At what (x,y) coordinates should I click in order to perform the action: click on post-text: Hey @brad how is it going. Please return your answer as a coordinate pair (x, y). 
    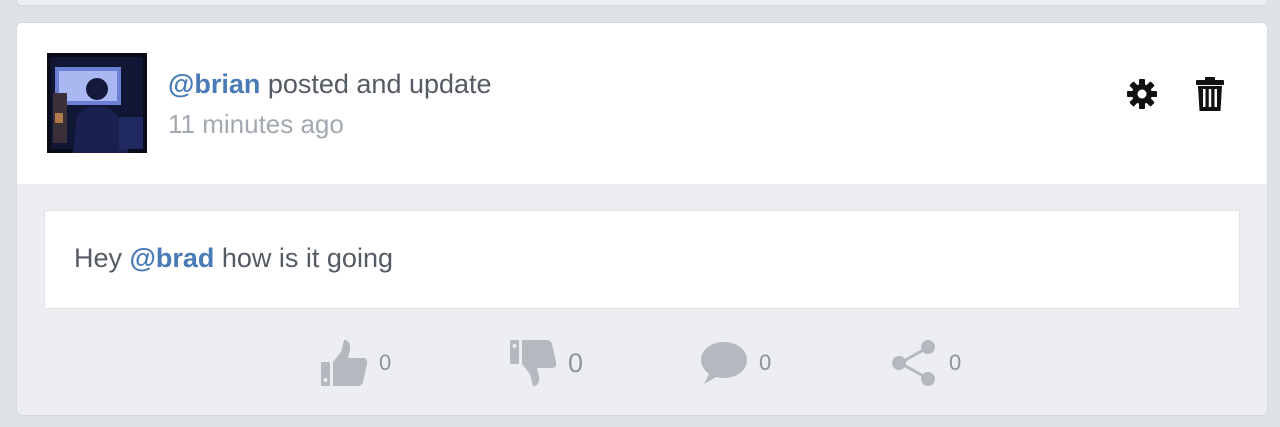
    Looking at the image, I should click on (233, 258).